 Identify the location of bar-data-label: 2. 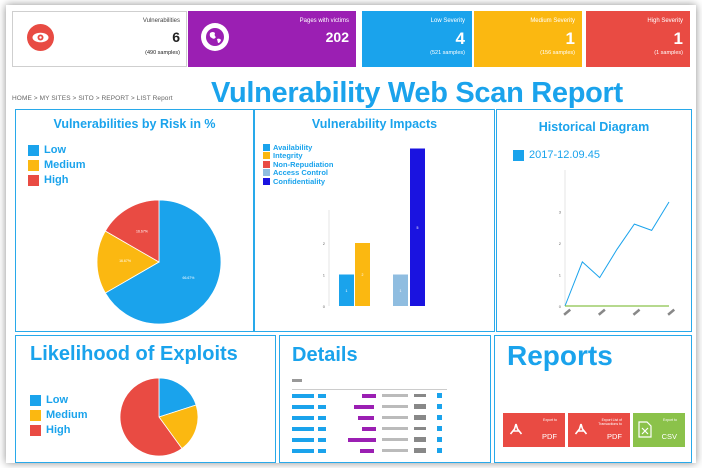
(363, 275).